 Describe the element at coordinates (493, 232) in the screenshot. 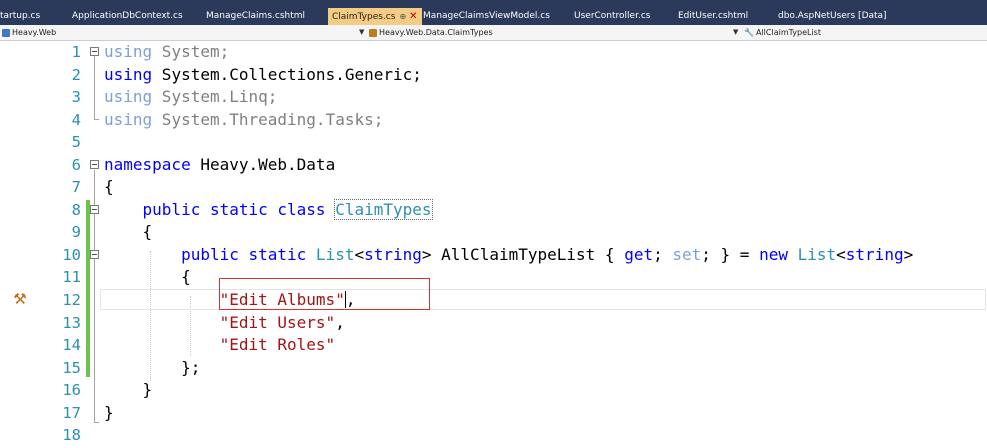

I see `code-line-9: 9 {` at that location.